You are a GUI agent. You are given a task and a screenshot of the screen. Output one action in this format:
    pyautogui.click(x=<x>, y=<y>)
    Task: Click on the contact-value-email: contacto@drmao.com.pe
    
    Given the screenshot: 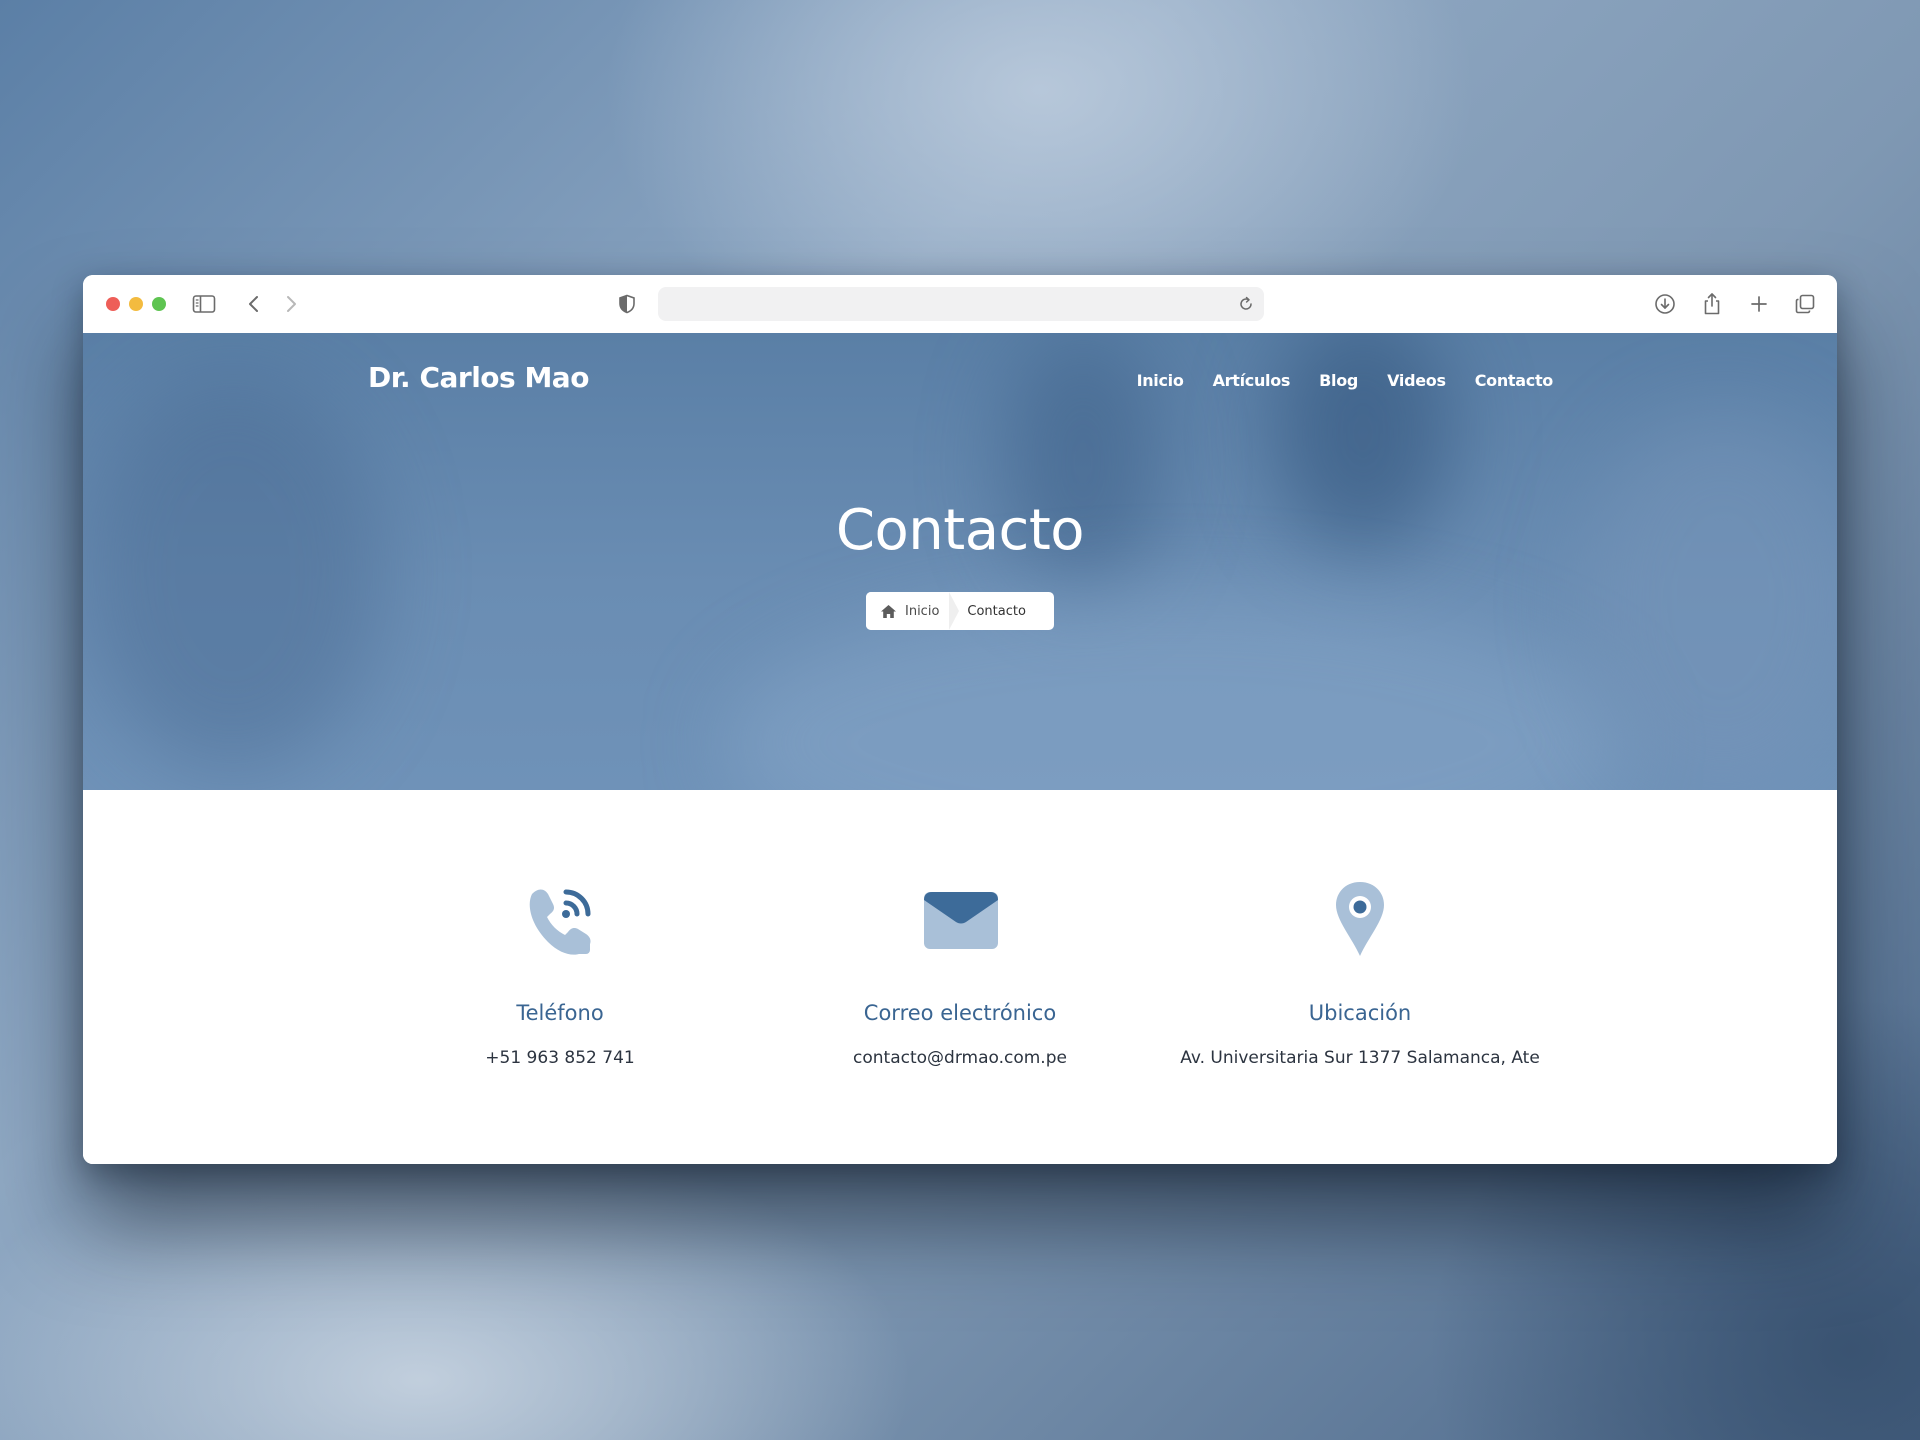 What is the action you would take?
    pyautogui.click(x=960, y=1058)
    